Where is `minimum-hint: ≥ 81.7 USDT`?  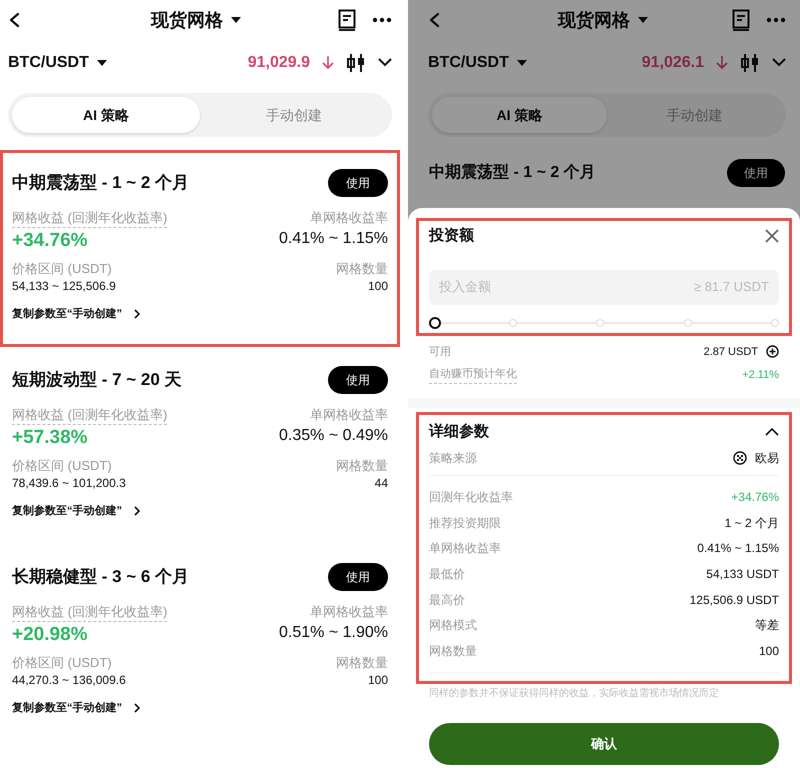 minimum-hint: ≥ 81.7 USDT is located at coordinates (731, 287).